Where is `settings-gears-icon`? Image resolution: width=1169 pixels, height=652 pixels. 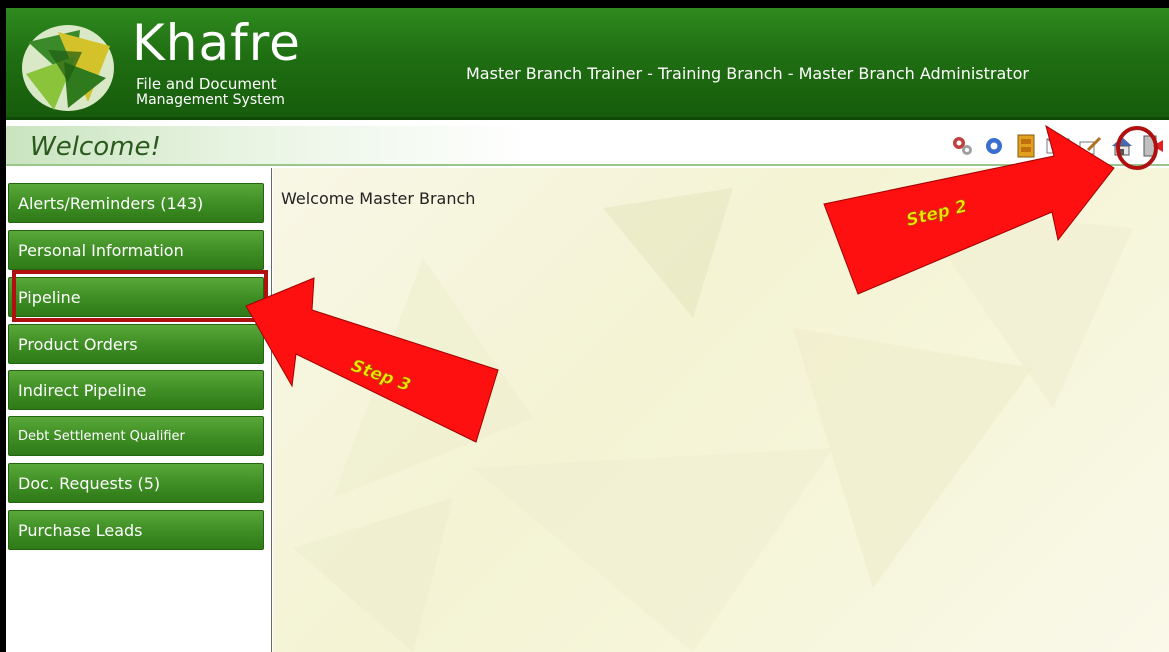 settings-gears-icon is located at coordinates (962, 146).